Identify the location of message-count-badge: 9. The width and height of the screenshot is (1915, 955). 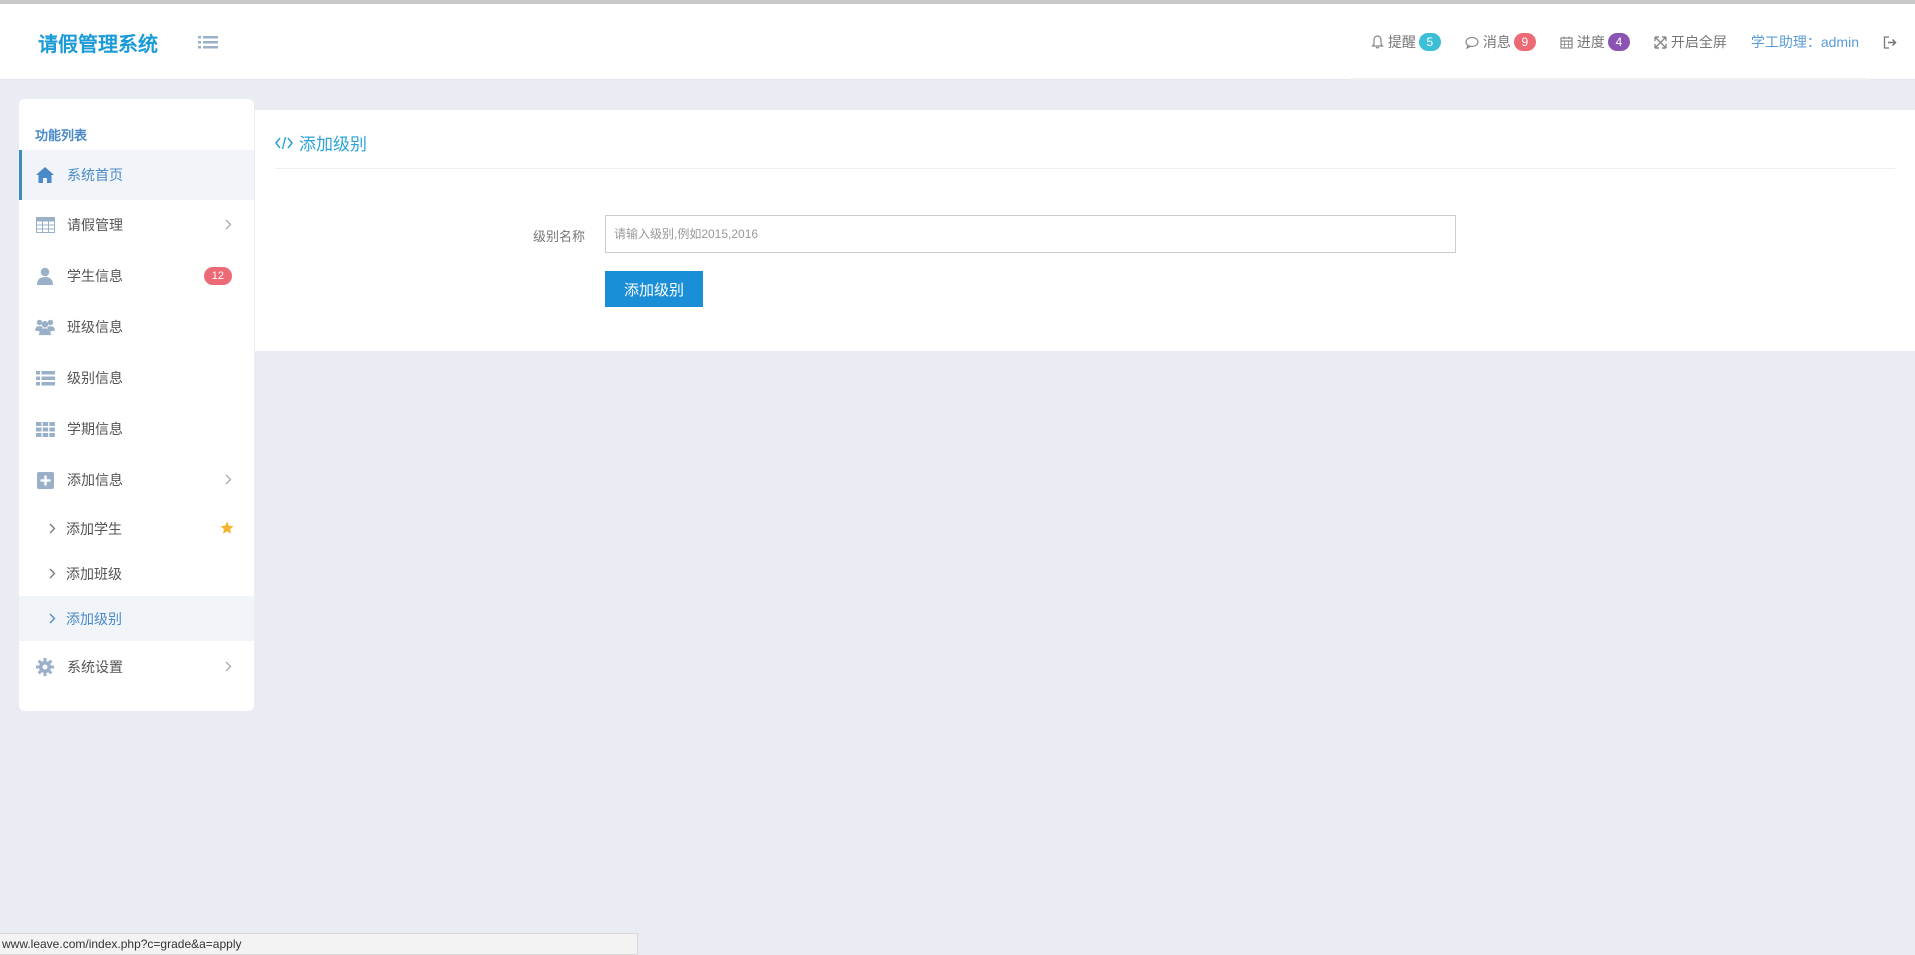
(1524, 42).